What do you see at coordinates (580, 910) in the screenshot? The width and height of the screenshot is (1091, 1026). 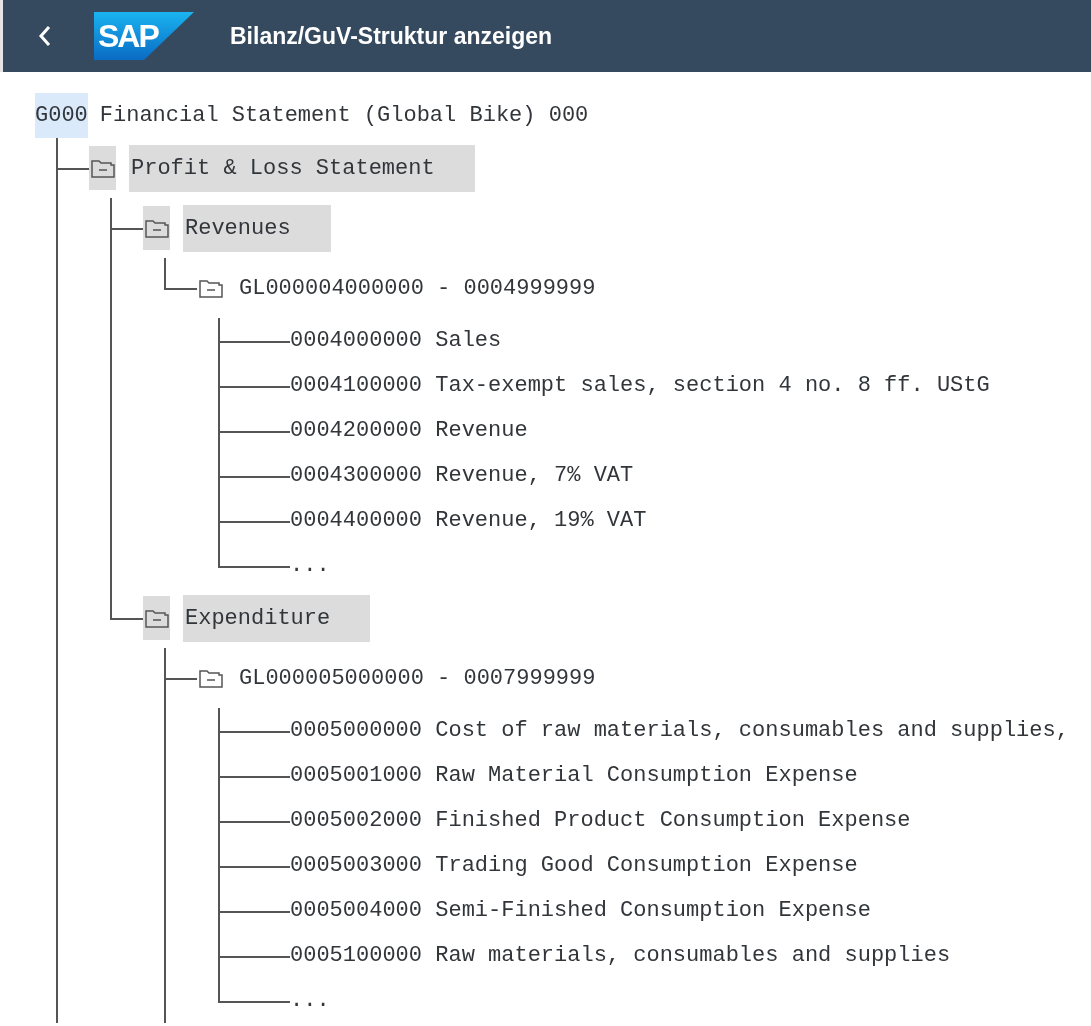 I see `tree-leaf: 0005004000 Semi-Finished Consumption Expense` at bounding box center [580, 910].